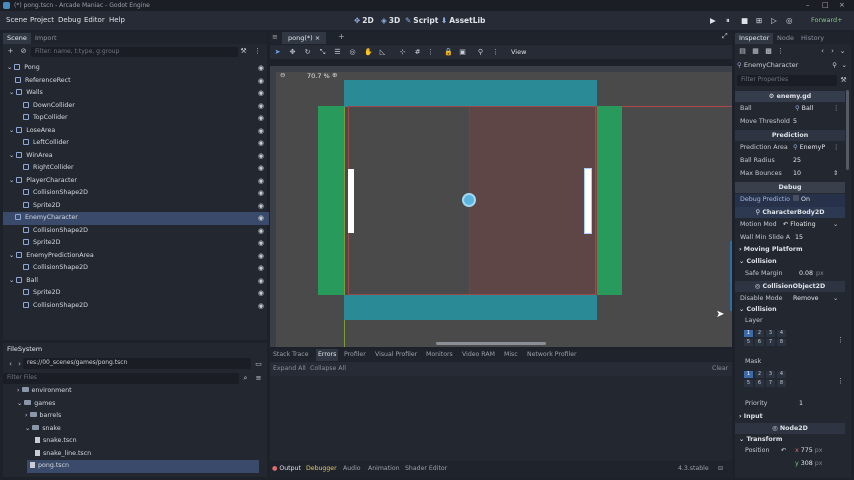 Image resolution: width=854 pixels, height=480 pixels. What do you see at coordinates (774, 20) in the screenshot?
I see `play-scene-icon: ▷` at bounding box center [774, 20].